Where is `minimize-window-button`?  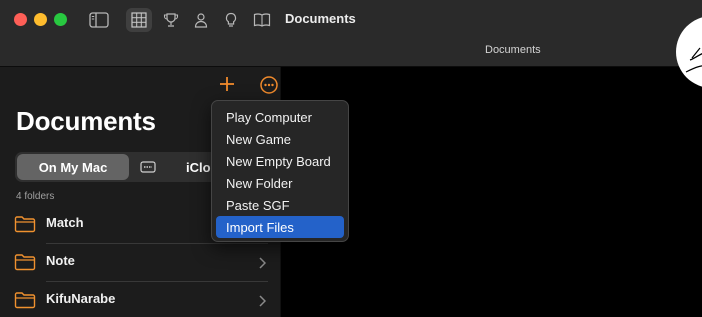
minimize-window-button is located at coordinates (40, 19).